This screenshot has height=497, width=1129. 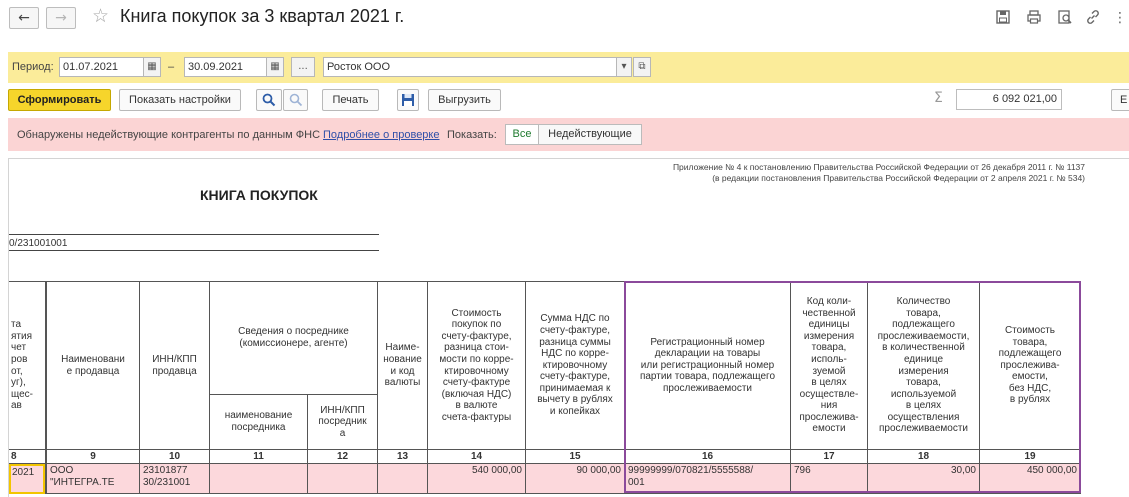 What do you see at coordinates (343, 457) in the screenshot?
I see `col-number-12: 12` at bounding box center [343, 457].